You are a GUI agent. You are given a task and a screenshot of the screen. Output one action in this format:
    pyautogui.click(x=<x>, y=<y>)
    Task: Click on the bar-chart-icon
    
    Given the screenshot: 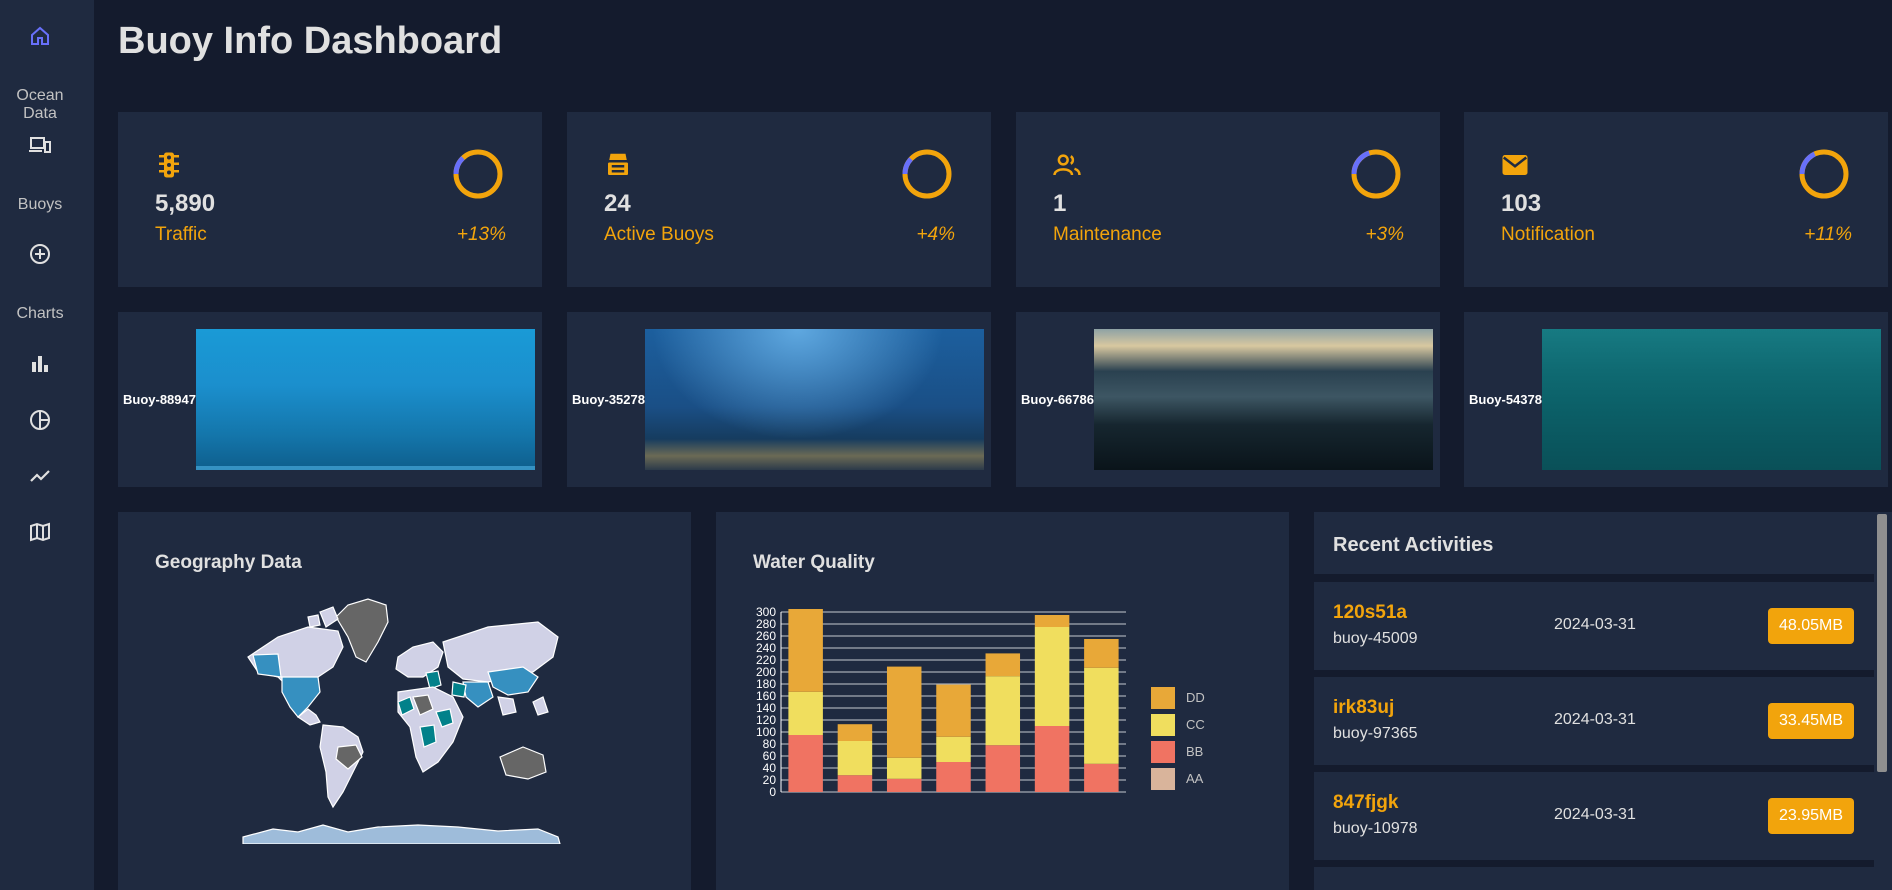 What is the action you would take?
    pyautogui.click(x=40, y=364)
    